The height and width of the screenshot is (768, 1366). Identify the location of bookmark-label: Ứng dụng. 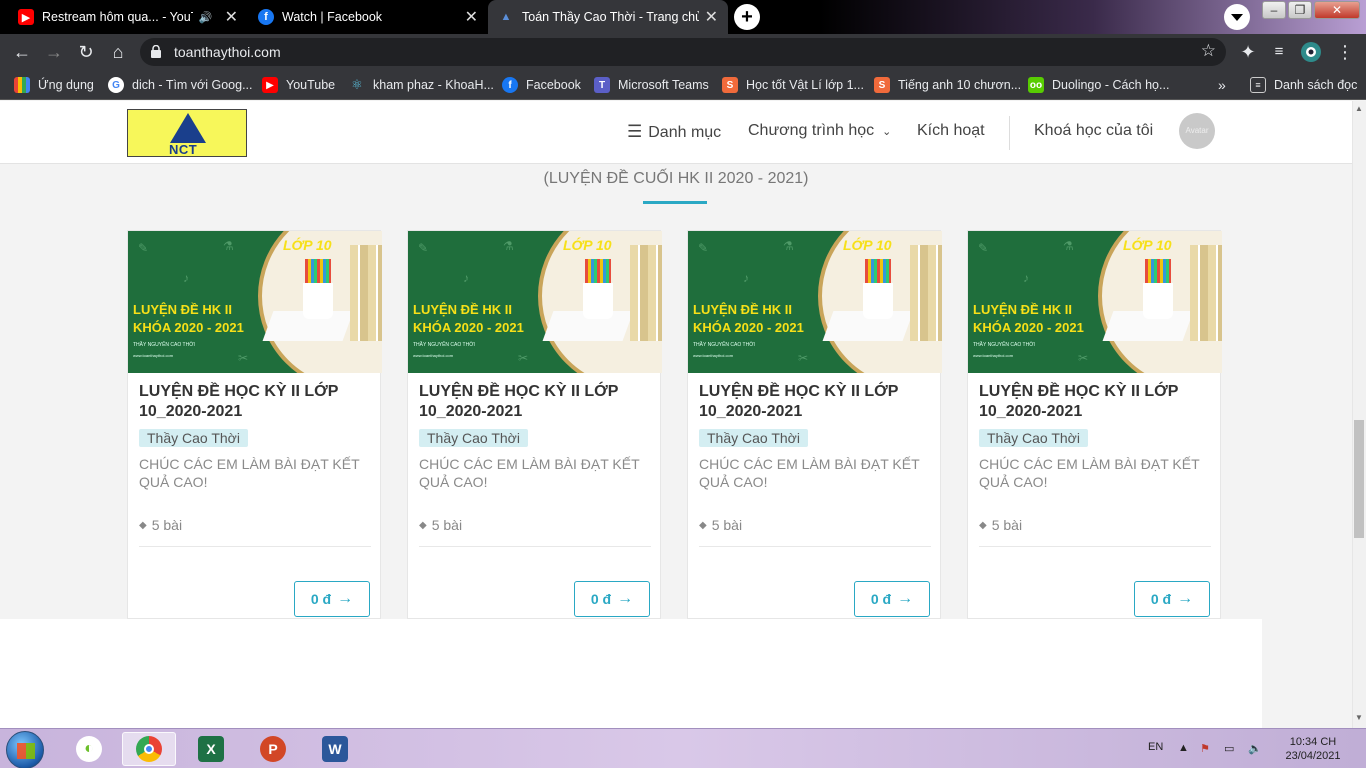
(66, 85).